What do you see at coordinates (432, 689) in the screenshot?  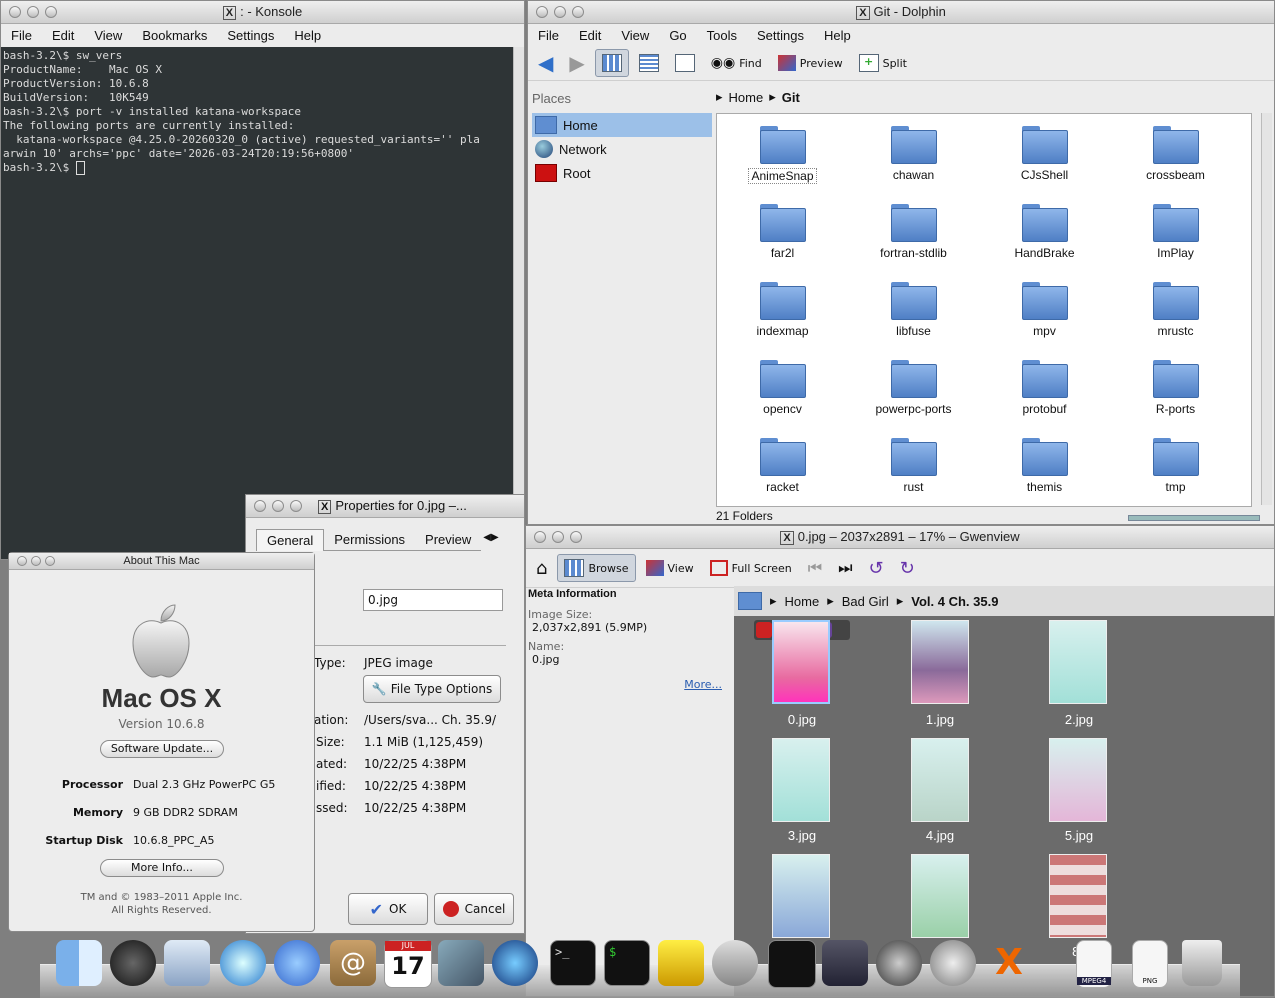 I see `file-type-options-button: 🔧 File Type Options` at bounding box center [432, 689].